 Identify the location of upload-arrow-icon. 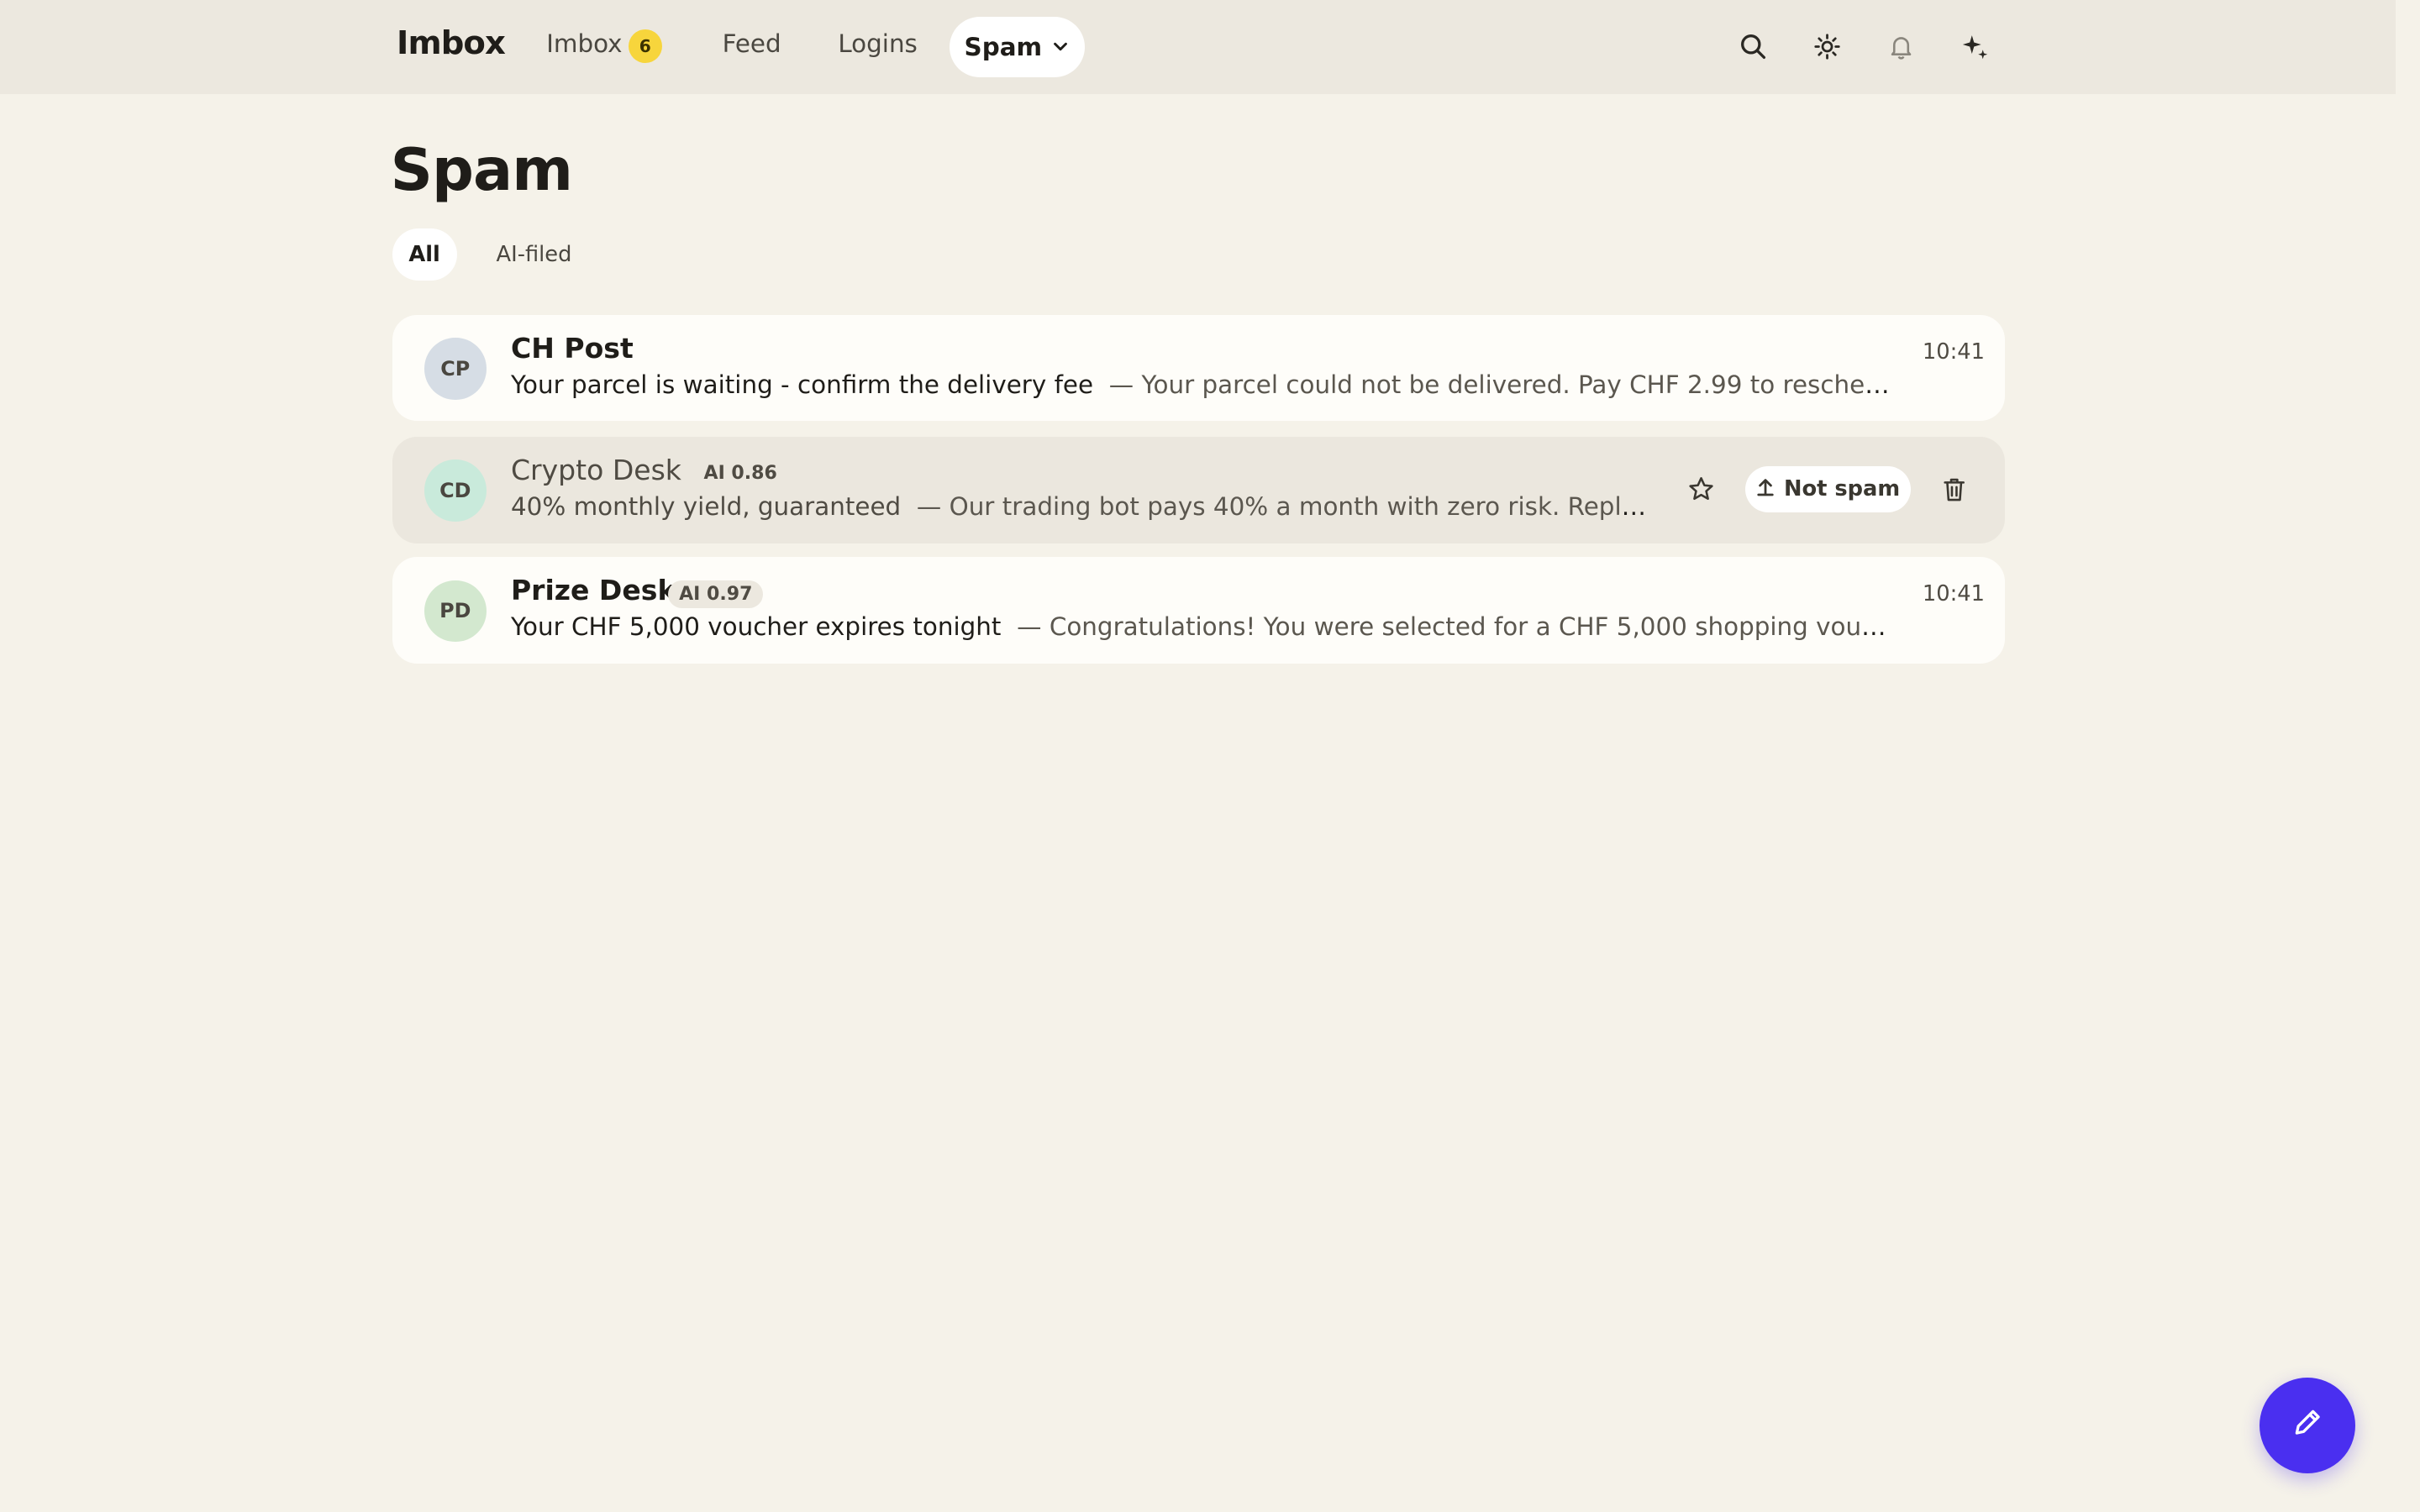
(1765, 489).